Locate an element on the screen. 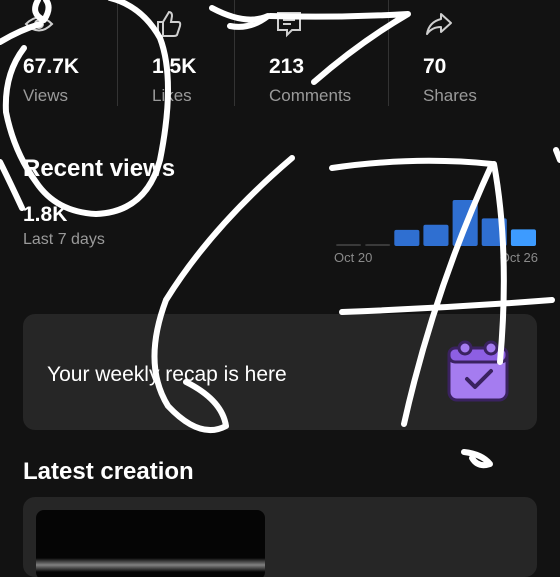 The width and height of the screenshot is (560, 577). stat-likes: 1.5K Likes is located at coordinates (192, 55).